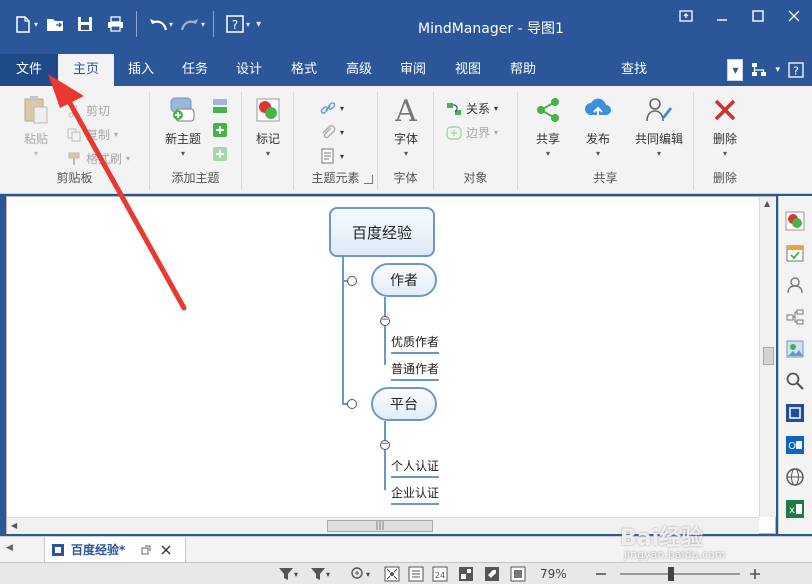  I want to click on zoom-out-icon, so click(601, 574).